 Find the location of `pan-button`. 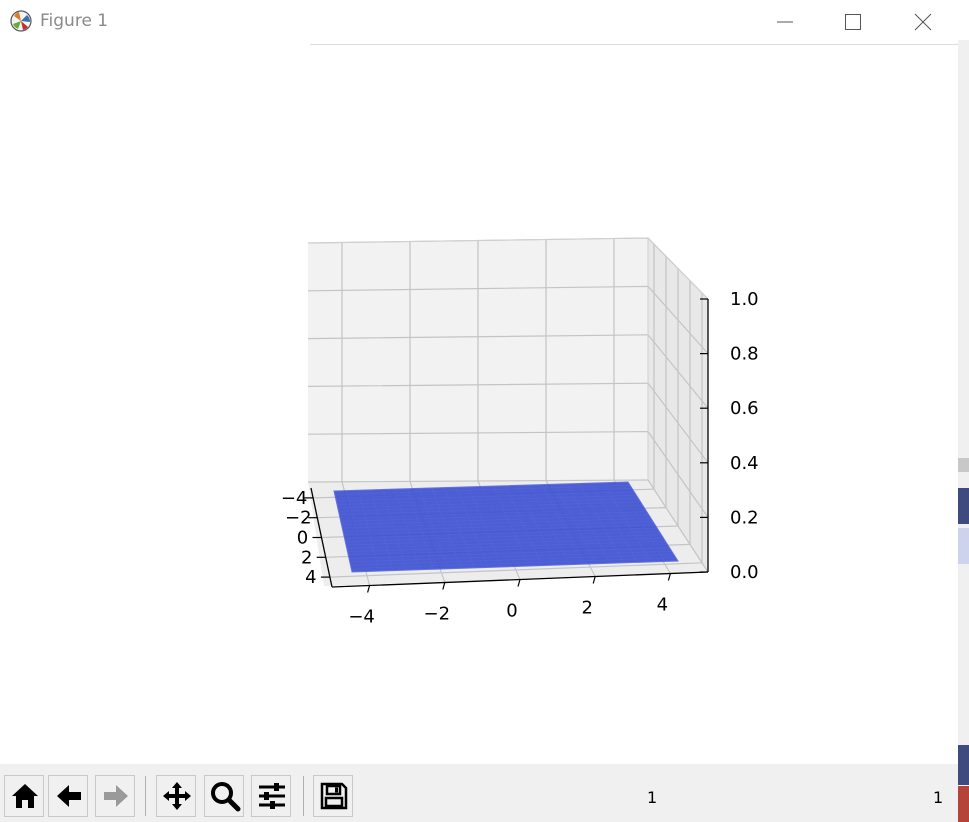

pan-button is located at coordinates (176, 796).